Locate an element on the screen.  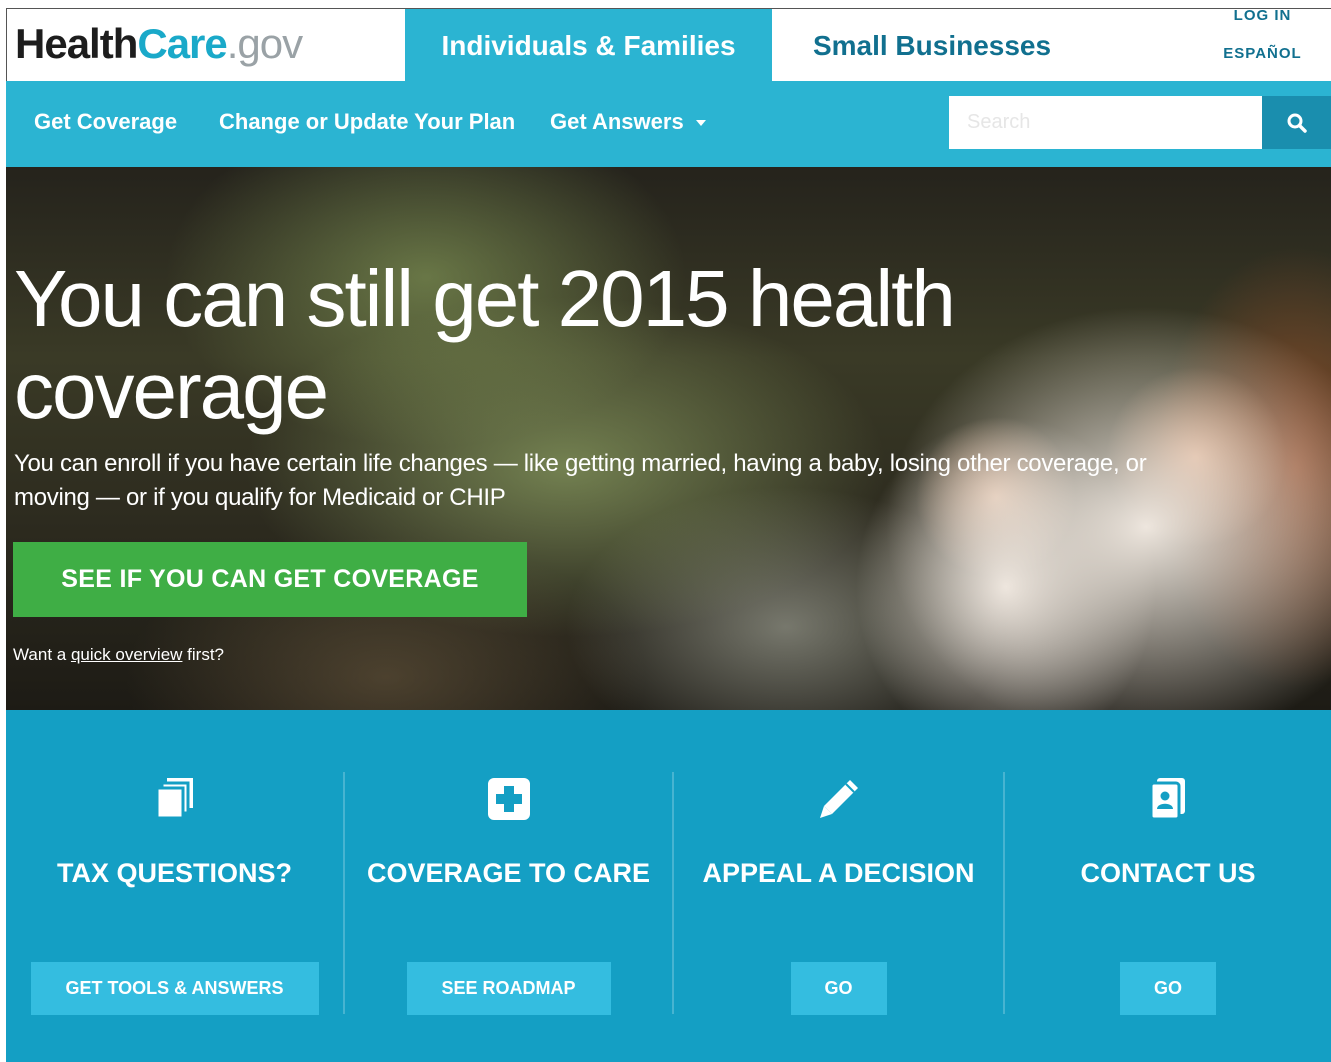
search-button is located at coordinates (1296, 122).